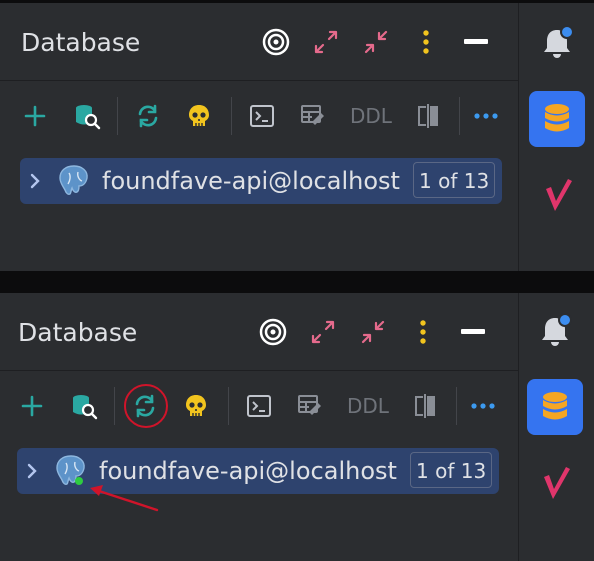 The height and width of the screenshot is (561, 594). I want to click on connection-status-dot, so click(79, 481).